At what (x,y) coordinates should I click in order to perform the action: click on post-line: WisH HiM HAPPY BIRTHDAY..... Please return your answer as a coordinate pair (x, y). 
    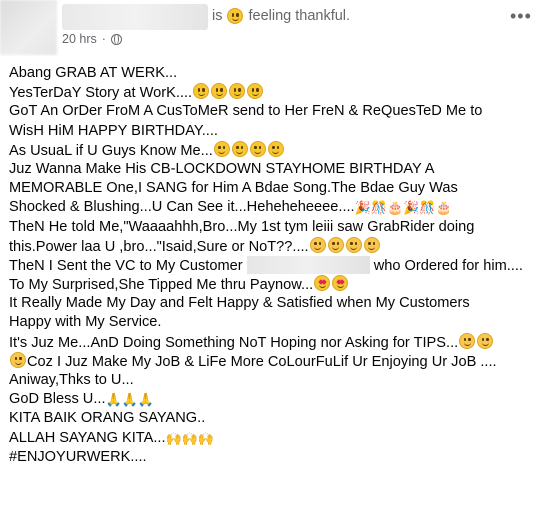
    Looking at the image, I should click on (113, 130).